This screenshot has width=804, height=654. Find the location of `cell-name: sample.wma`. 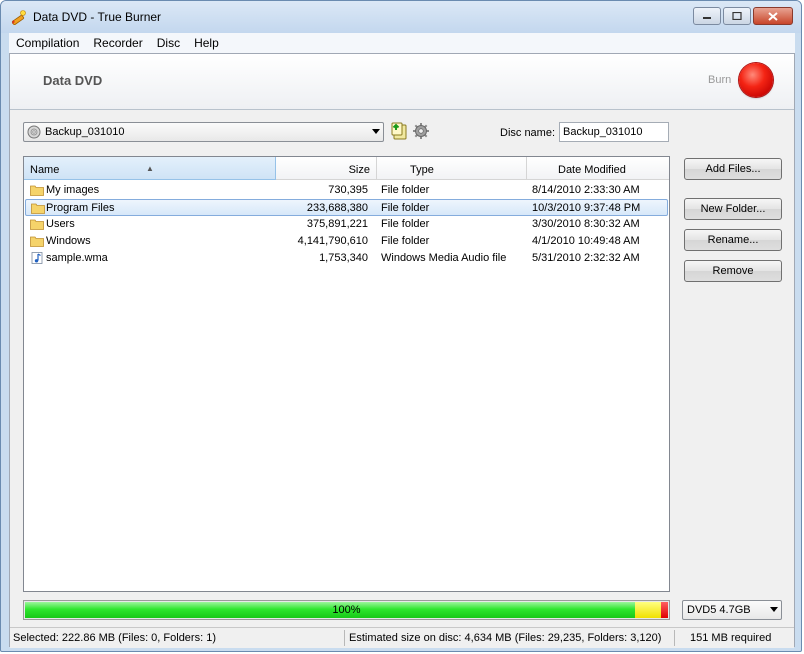

cell-name: sample.wma is located at coordinates (77, 258).